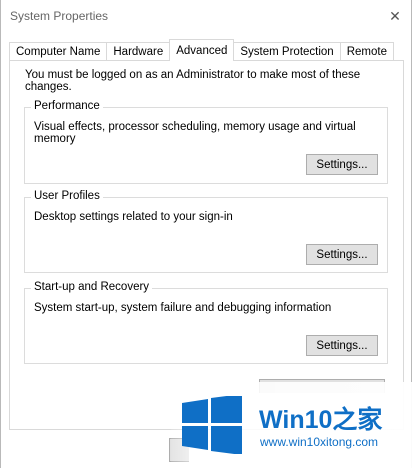  Describe the element at coordinates (212, 425) in the screenshot. I see `windows-logo-icon` at that location.